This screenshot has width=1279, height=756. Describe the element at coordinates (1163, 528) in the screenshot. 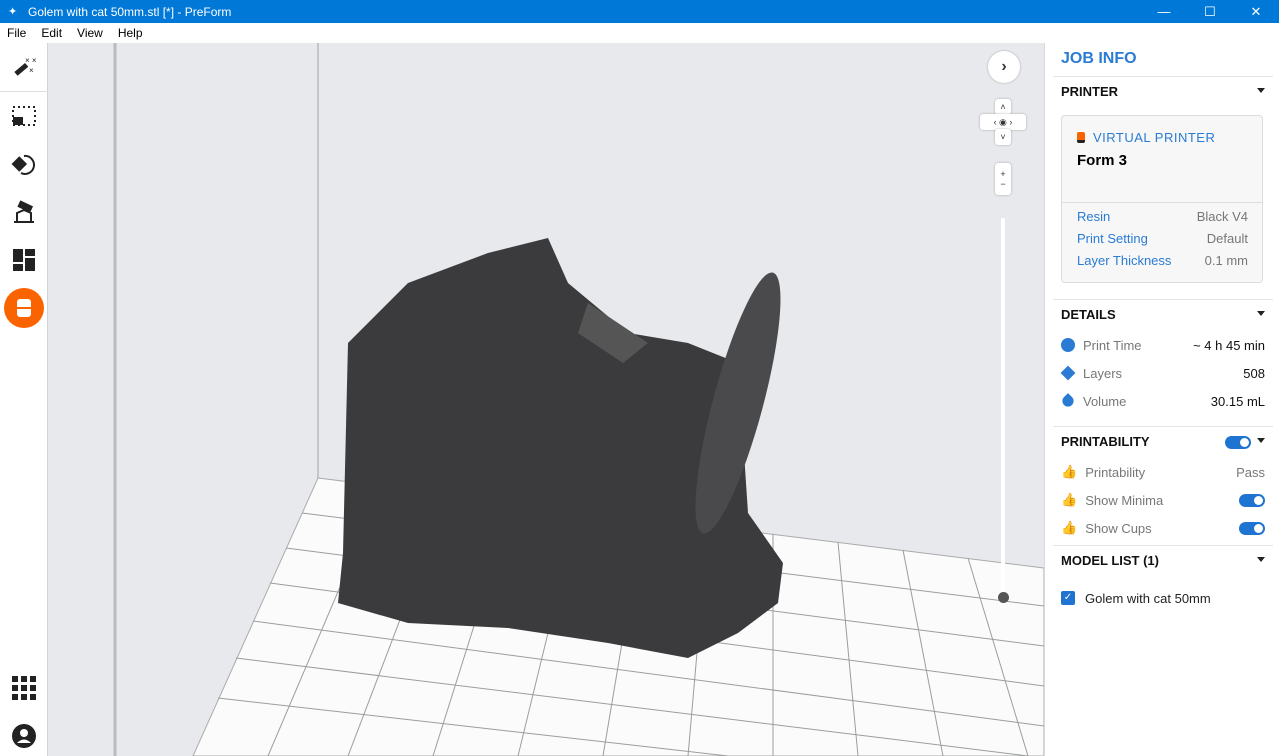

I see `show-cups-row: 👍 Show Cups` at that location.